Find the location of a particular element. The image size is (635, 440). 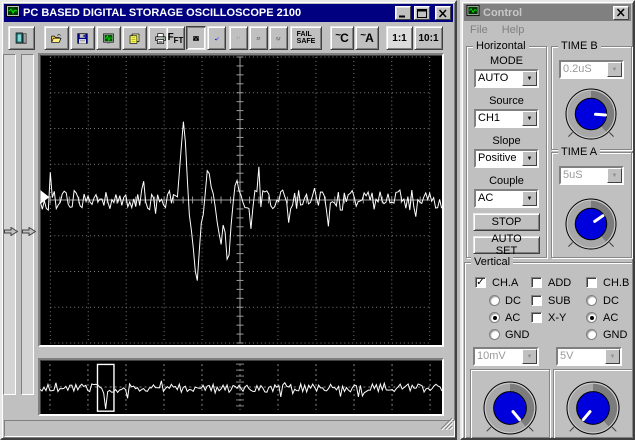

resize-grip-icon is located at coordinates (447, 424).